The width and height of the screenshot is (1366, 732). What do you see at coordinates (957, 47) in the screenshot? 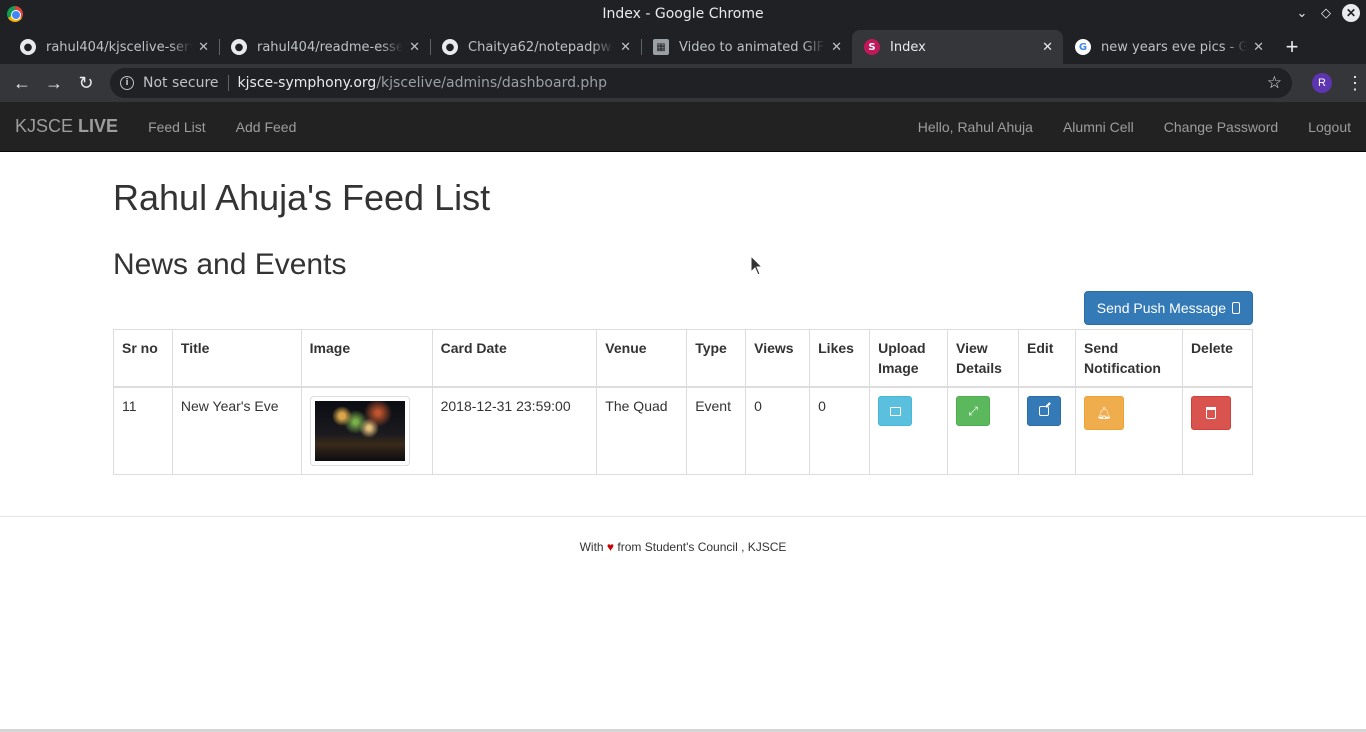
I see `tab-index: S Index ✕` at bounding box center [957, 47].